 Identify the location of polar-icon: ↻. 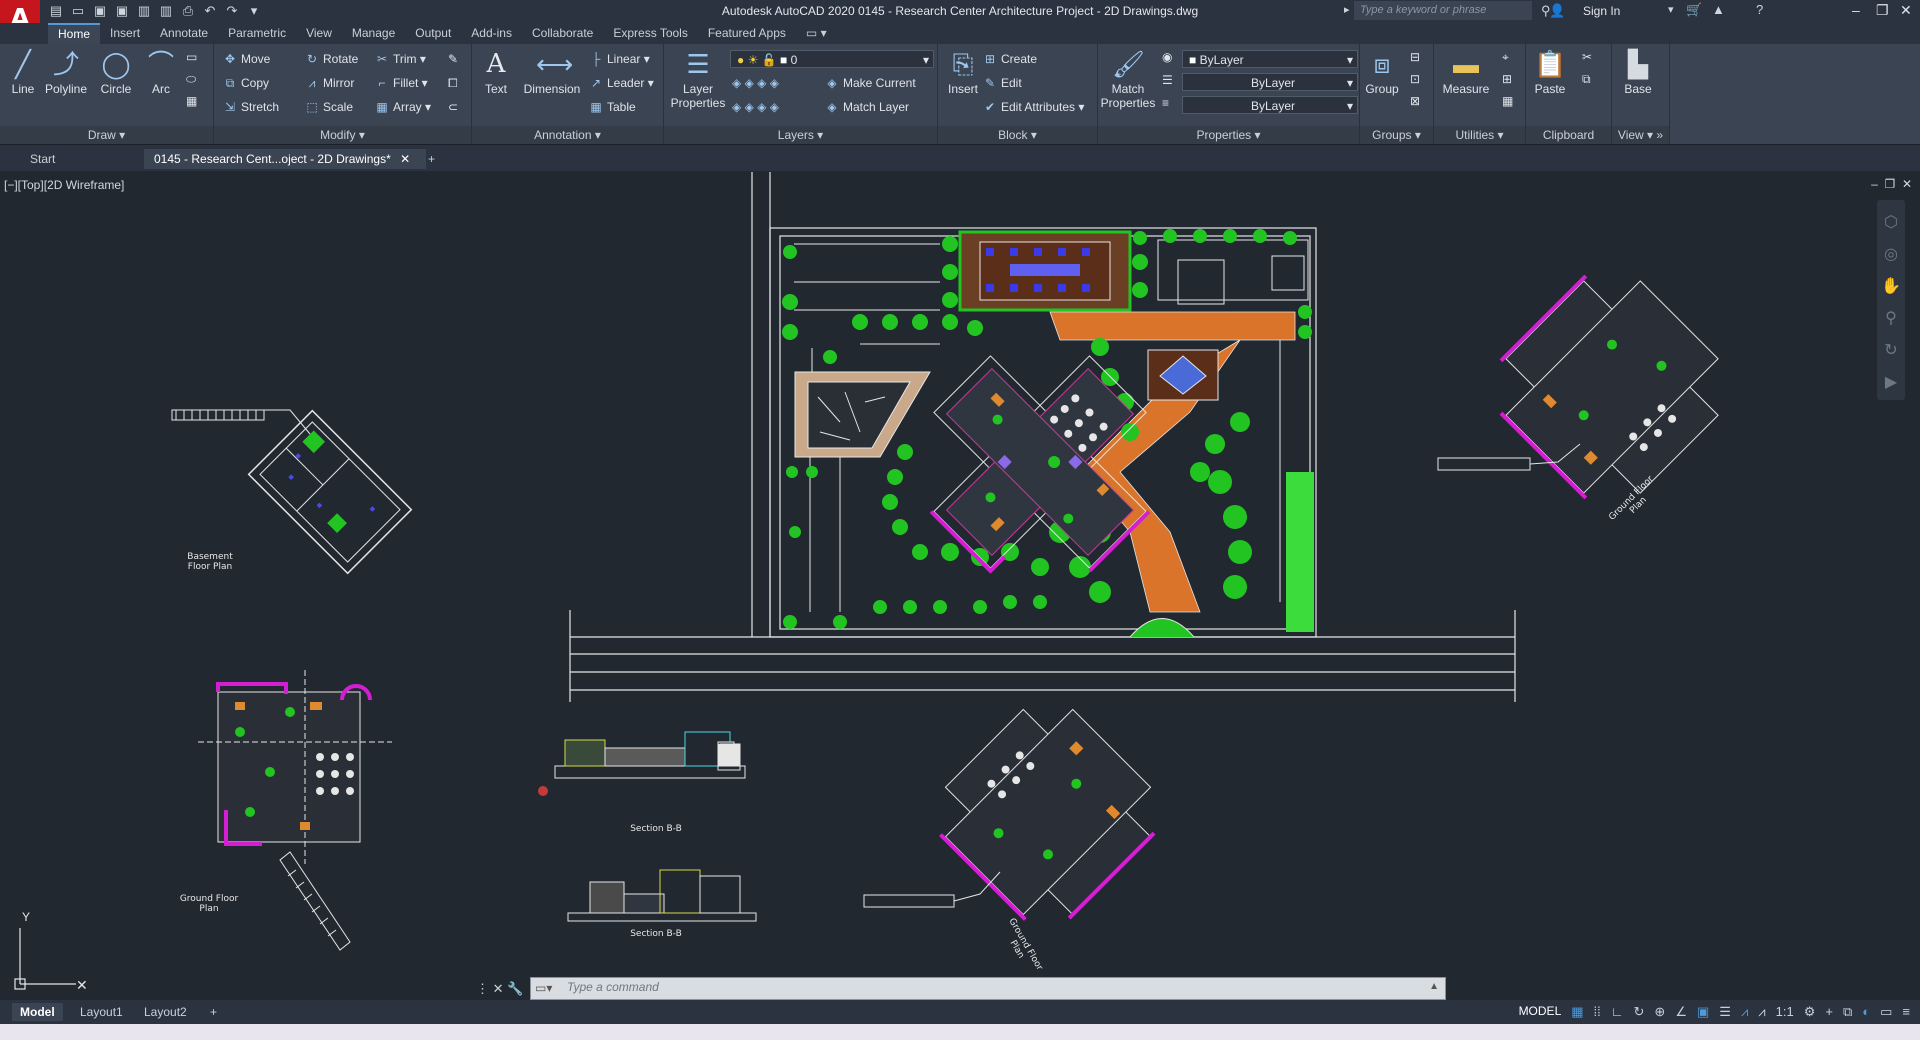
(1639, 1012).